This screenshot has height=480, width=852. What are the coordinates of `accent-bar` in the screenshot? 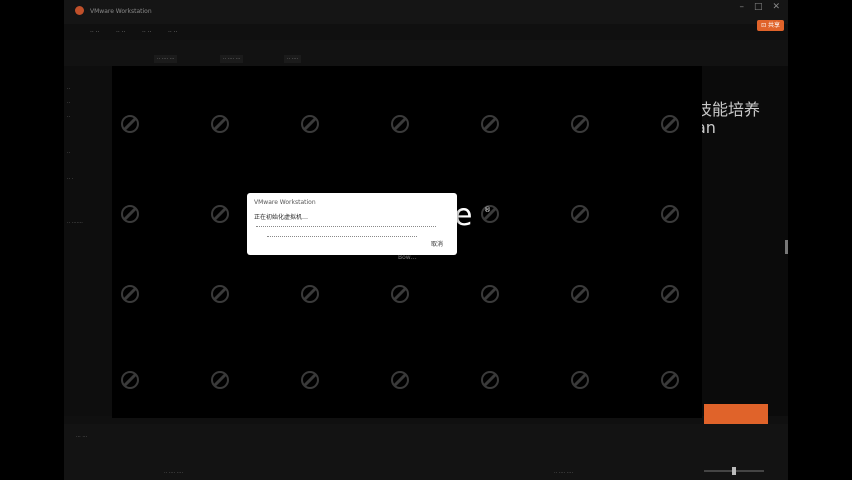 It's located at (736, 414).